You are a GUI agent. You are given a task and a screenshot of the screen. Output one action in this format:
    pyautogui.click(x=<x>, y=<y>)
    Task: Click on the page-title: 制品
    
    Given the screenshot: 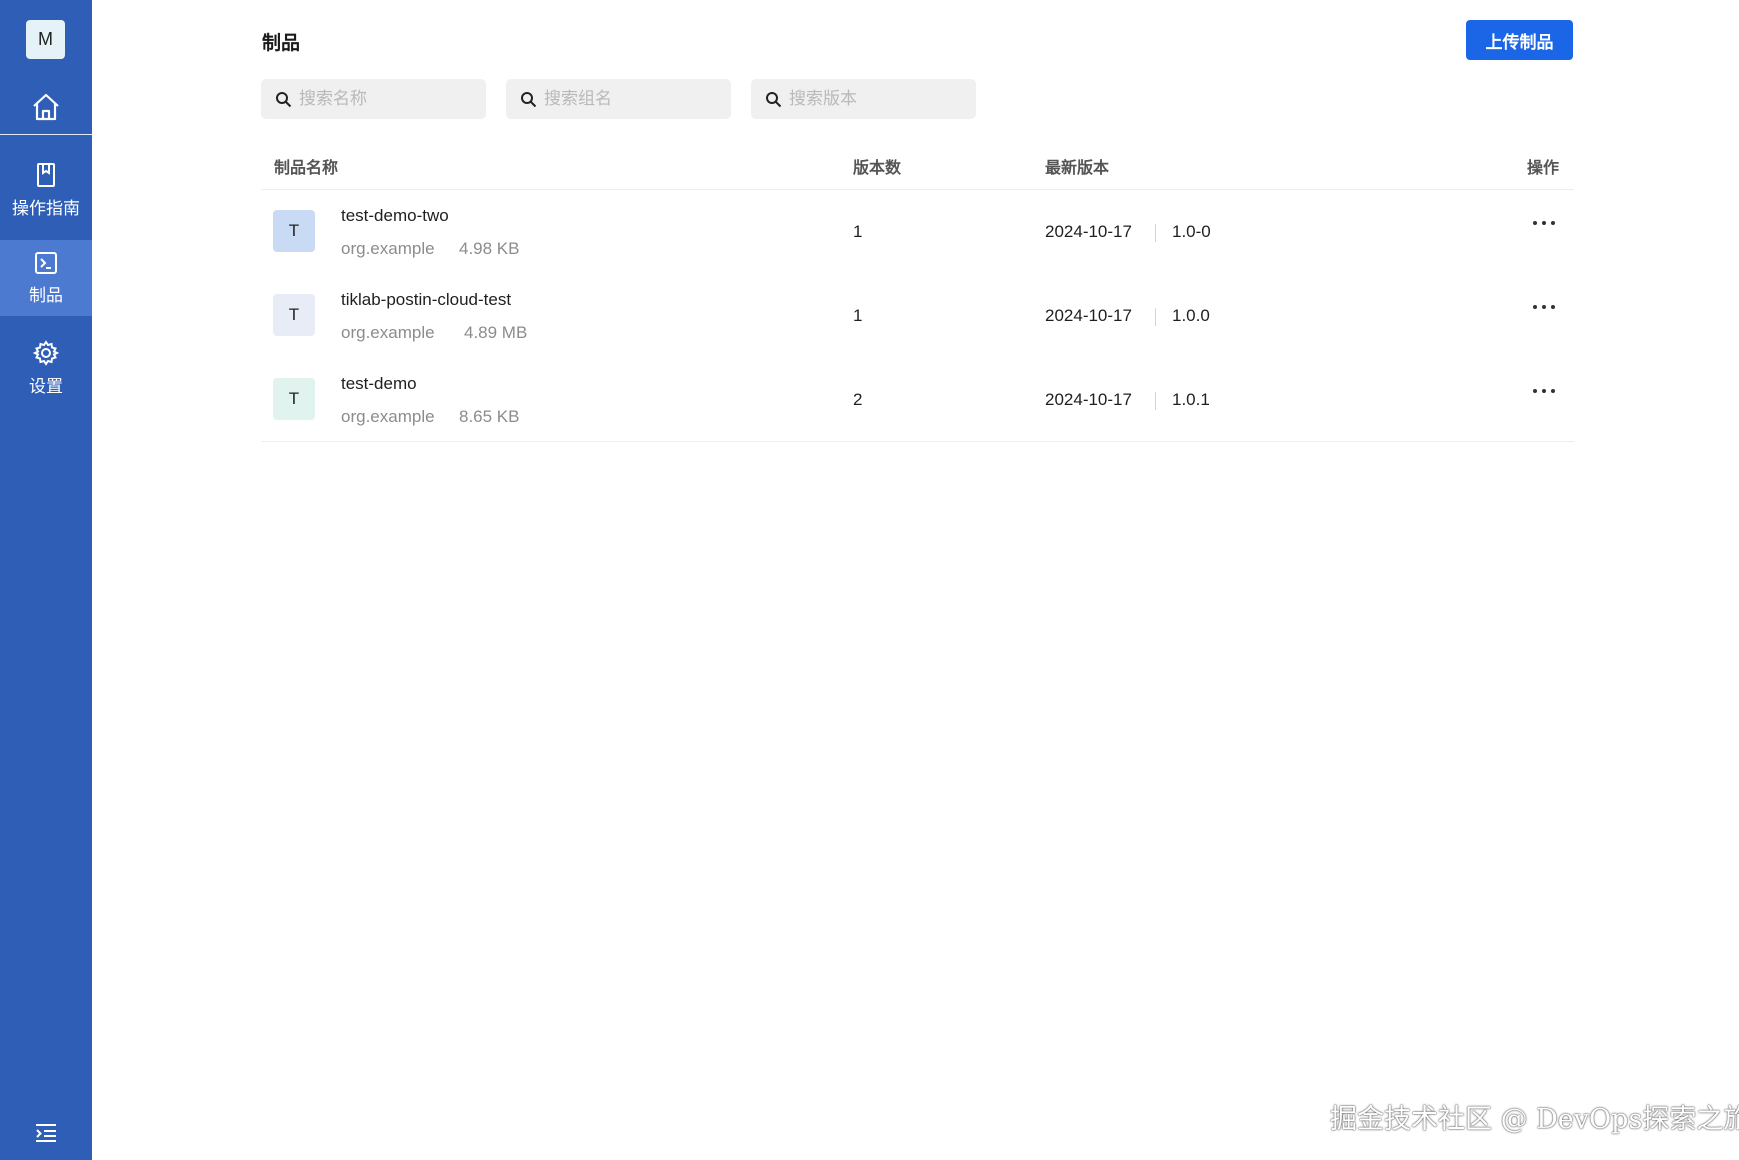 What is the action you would take?
    pyautogui.click(x=281, y=43)
    